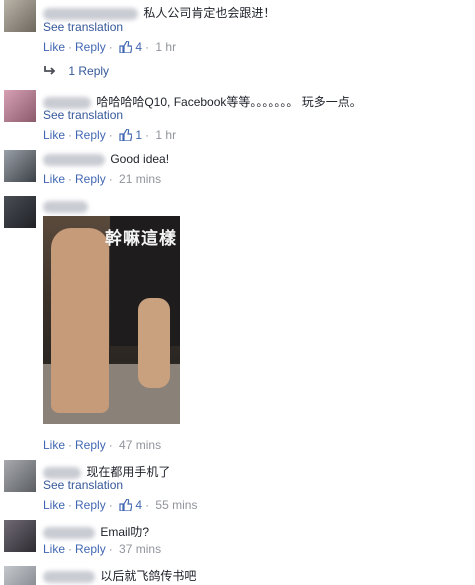 The width and height of the screenshot is (475, 585). I want to click on comment-text: 哈哈哈哈Q10, Facebook等等。。。。。。。 玩多一点。, so click(229, 102).